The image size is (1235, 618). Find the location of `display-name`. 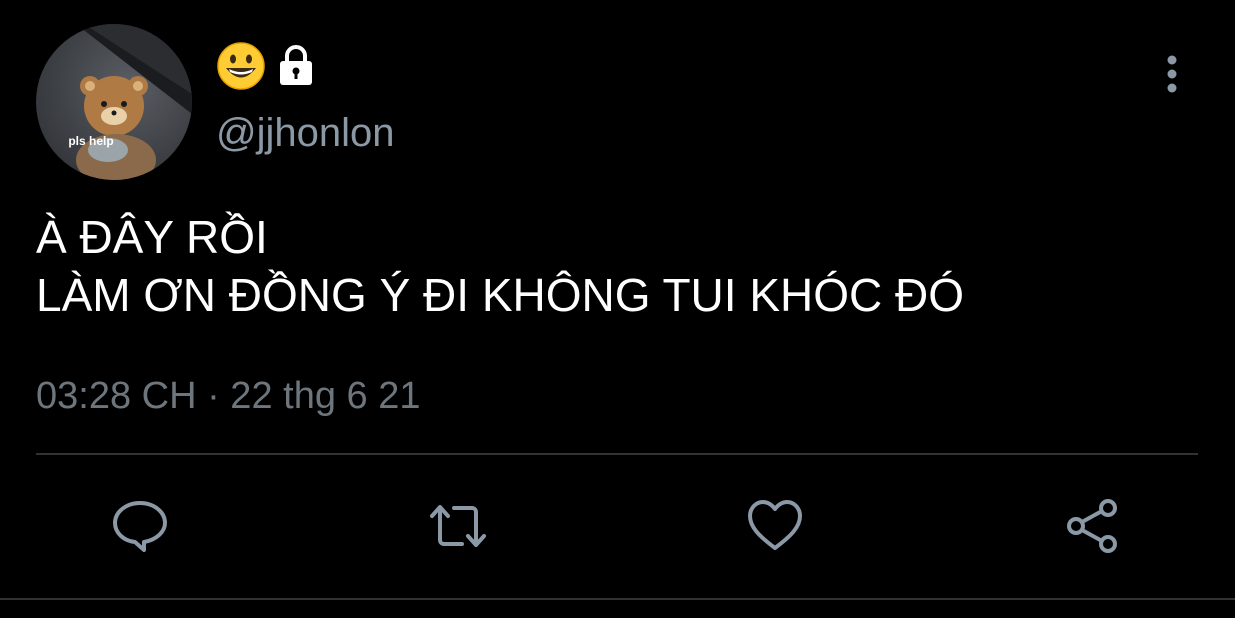

display-name is located at coordinates (267, 66).